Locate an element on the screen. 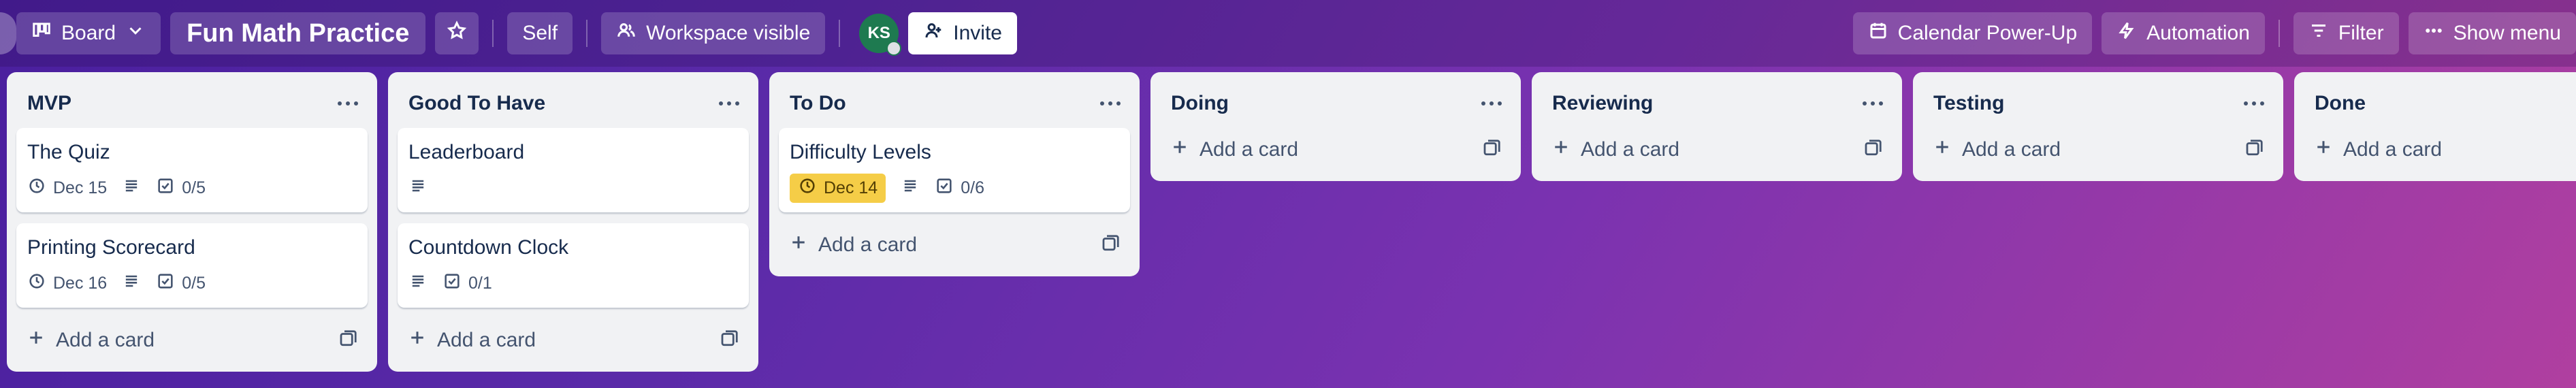  card-badges: Dec 15 0/5 is located at coordinates (192, 188).